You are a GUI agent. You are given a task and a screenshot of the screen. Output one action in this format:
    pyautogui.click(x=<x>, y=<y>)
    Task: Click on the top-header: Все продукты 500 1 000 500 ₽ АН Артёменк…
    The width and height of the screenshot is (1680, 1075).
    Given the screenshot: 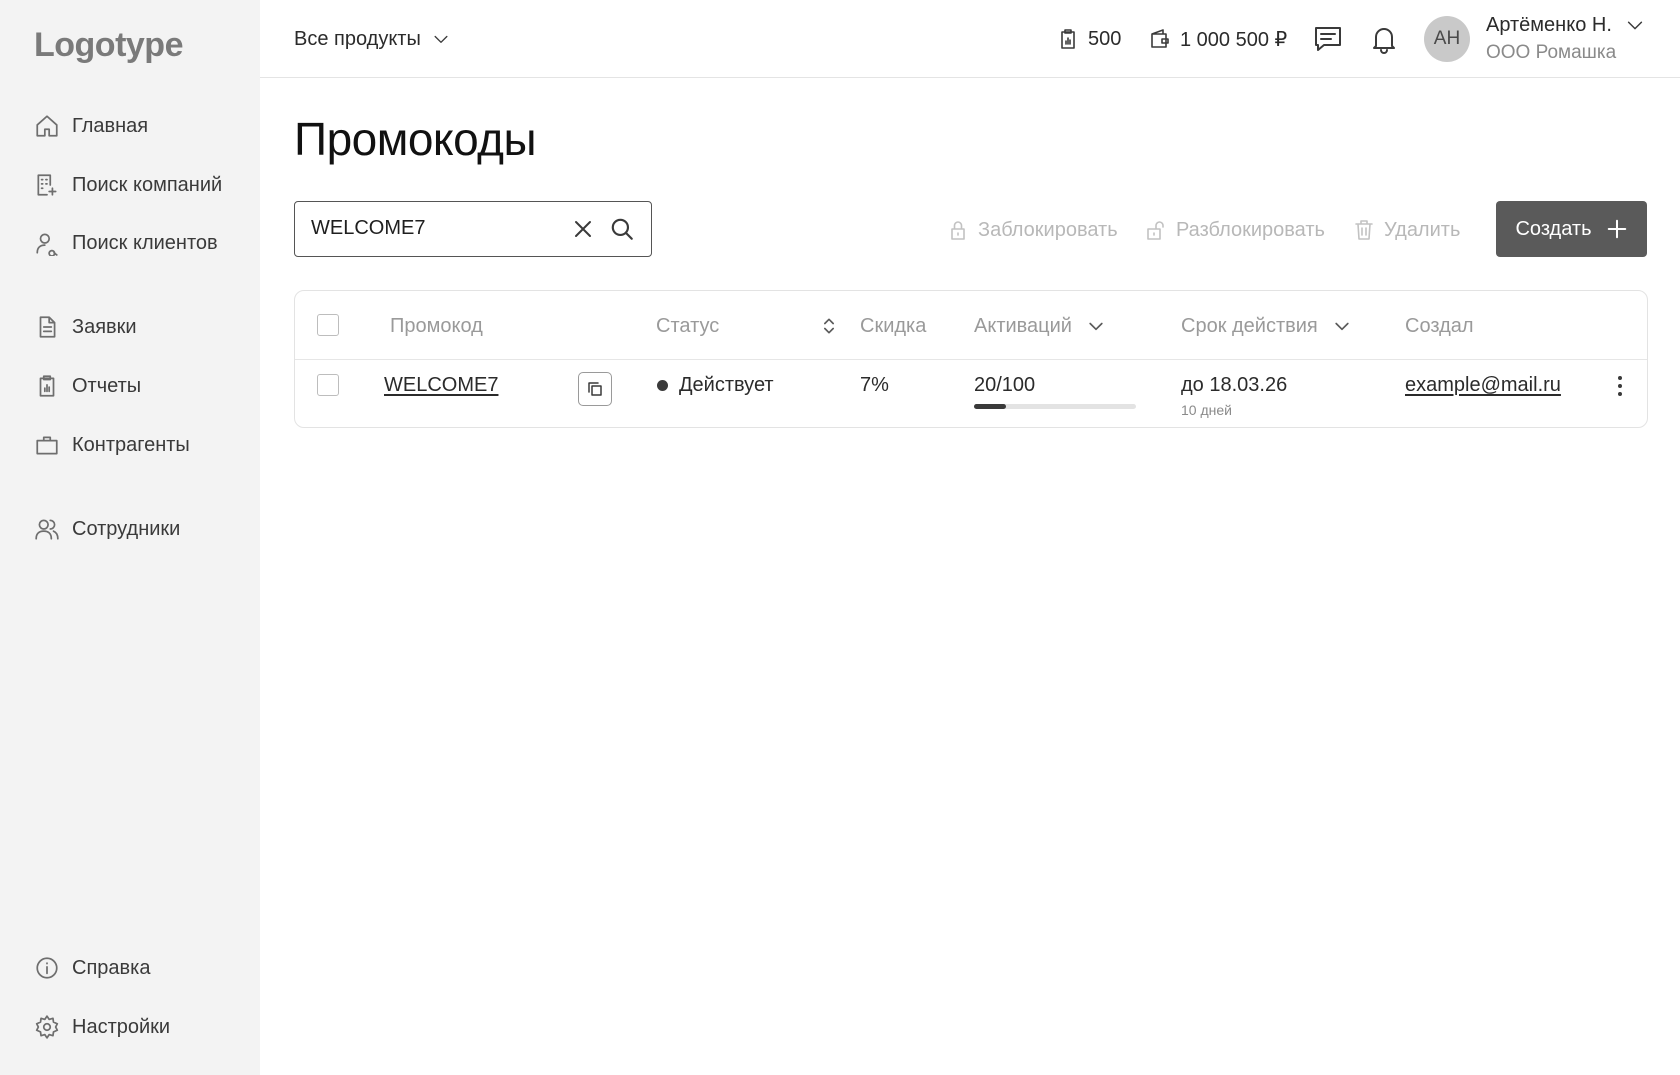 What is the action you would take?
    pyautogui.click(x=970, y=39)
    